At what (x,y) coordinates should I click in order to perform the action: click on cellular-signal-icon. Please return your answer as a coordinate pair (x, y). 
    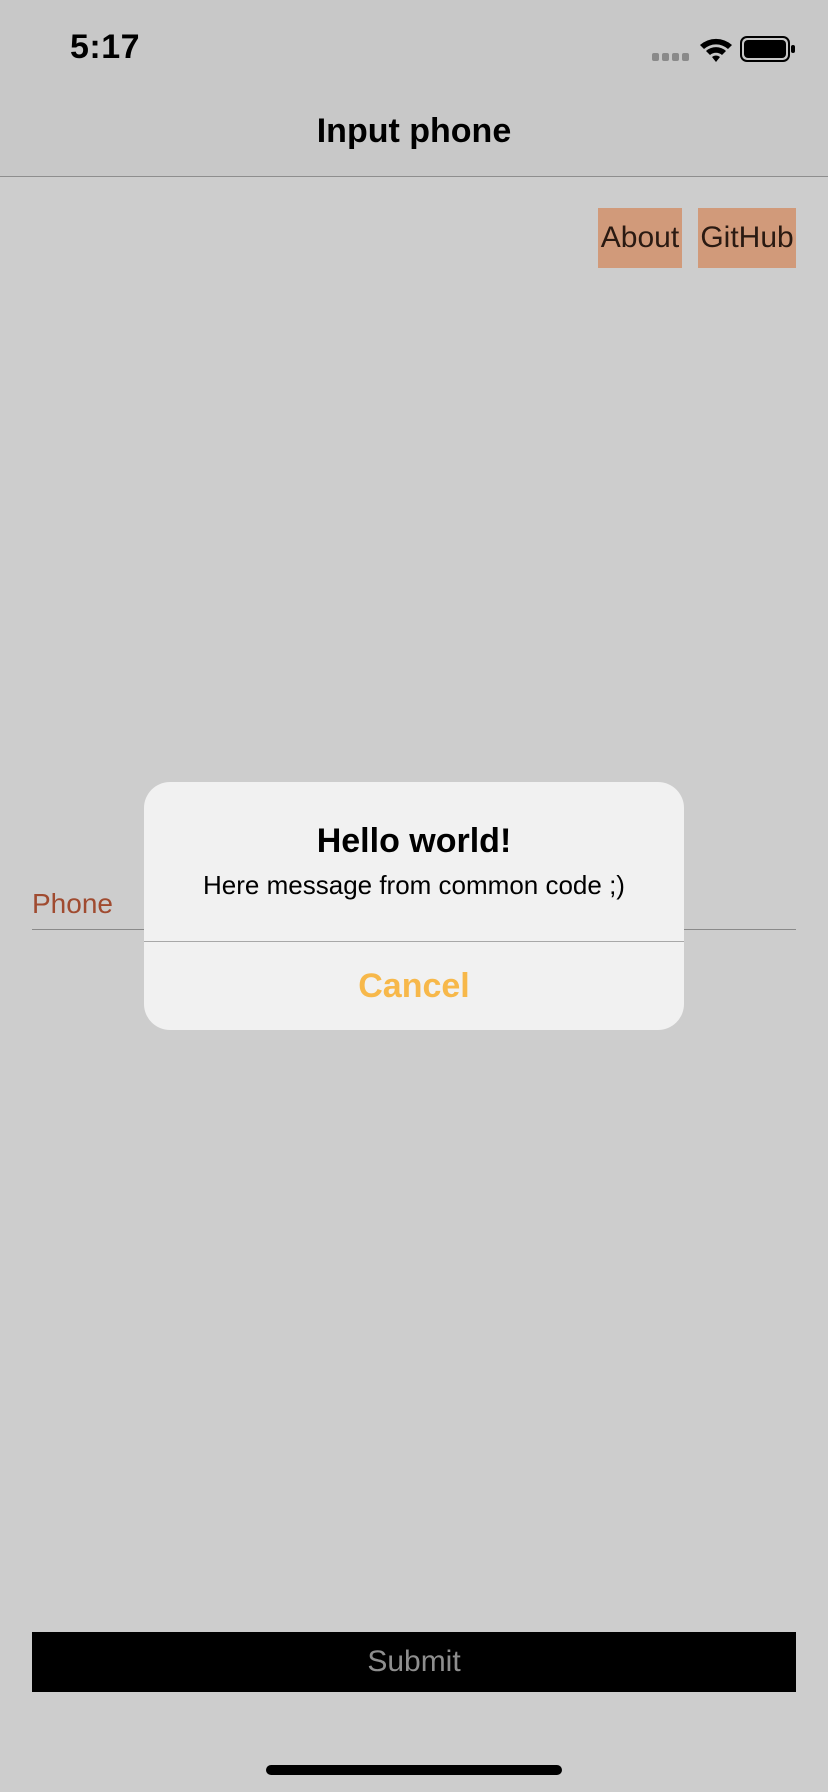
    Looking at the image, I should click on (671, 57).